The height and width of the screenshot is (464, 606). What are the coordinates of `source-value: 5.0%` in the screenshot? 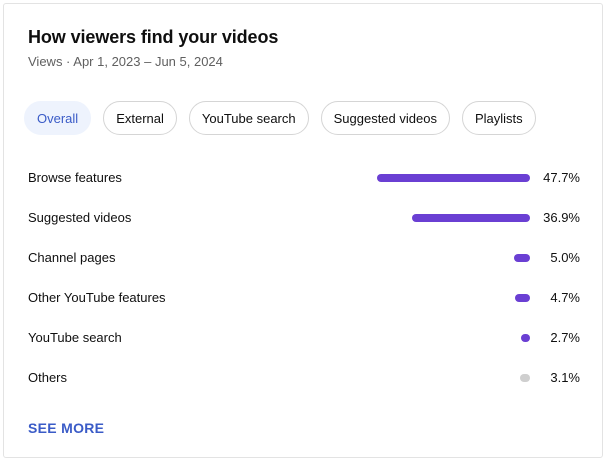 It's located at (565, 257).